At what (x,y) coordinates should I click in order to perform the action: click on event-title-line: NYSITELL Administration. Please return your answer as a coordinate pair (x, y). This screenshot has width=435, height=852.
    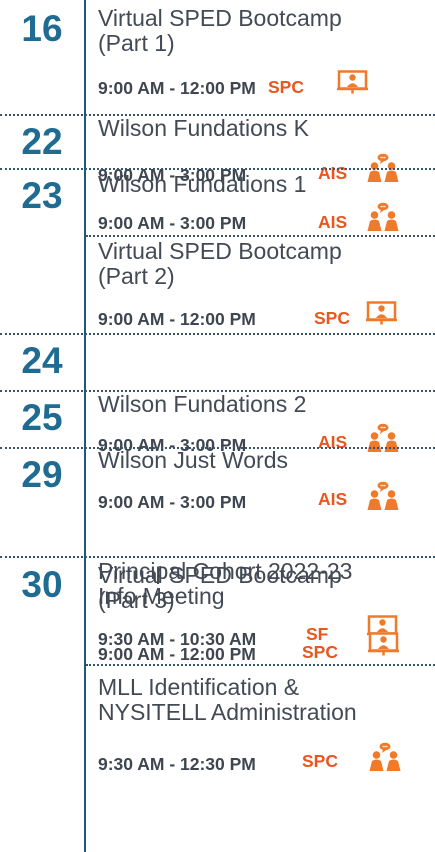
    Looking at the image, I should click on (227, 712).